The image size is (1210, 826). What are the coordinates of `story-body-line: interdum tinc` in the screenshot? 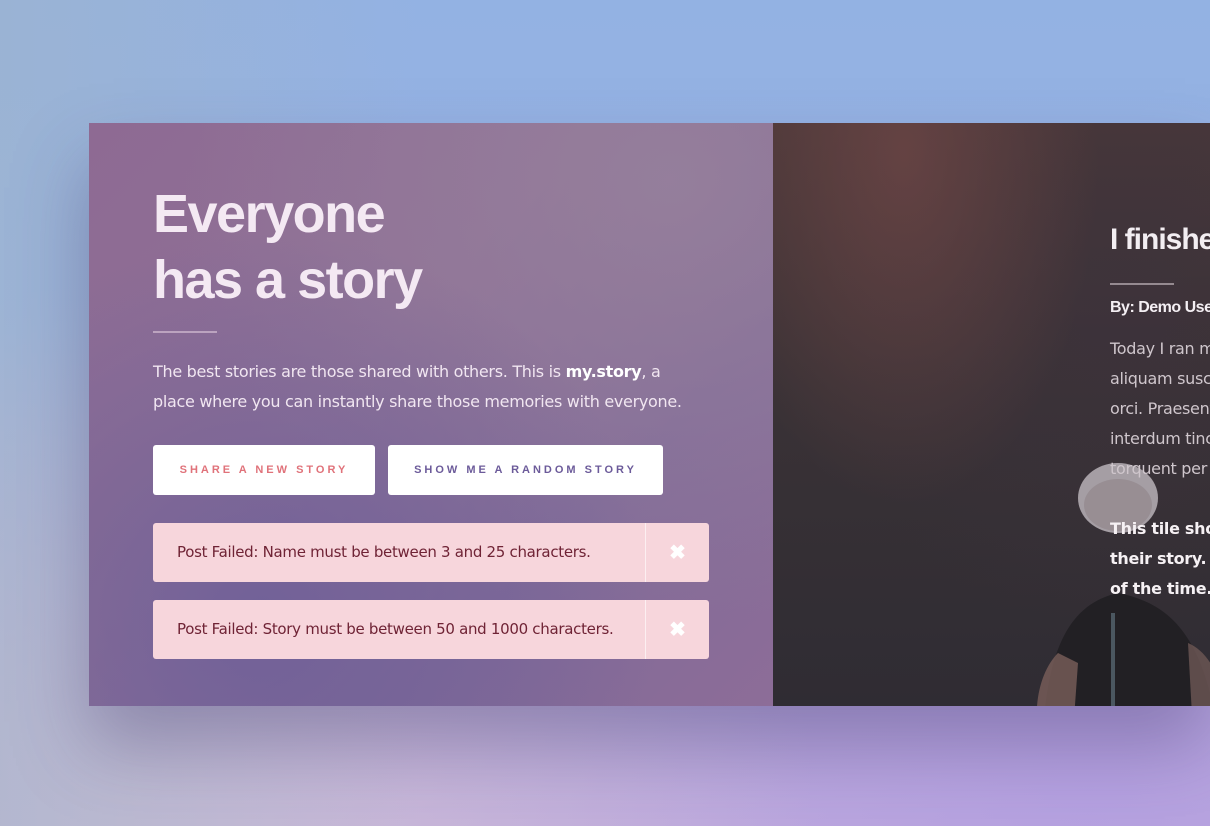 It's located at (1160, 438).